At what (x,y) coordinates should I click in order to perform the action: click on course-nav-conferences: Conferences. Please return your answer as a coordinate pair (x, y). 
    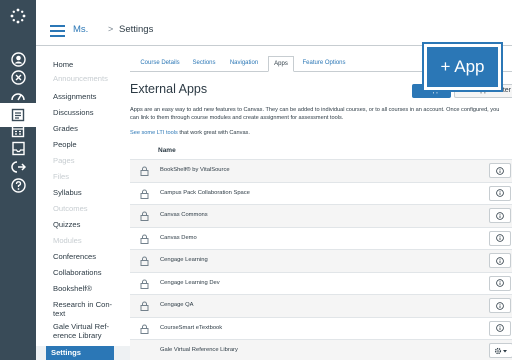
    Looking at the image, I should click on (88, 256).